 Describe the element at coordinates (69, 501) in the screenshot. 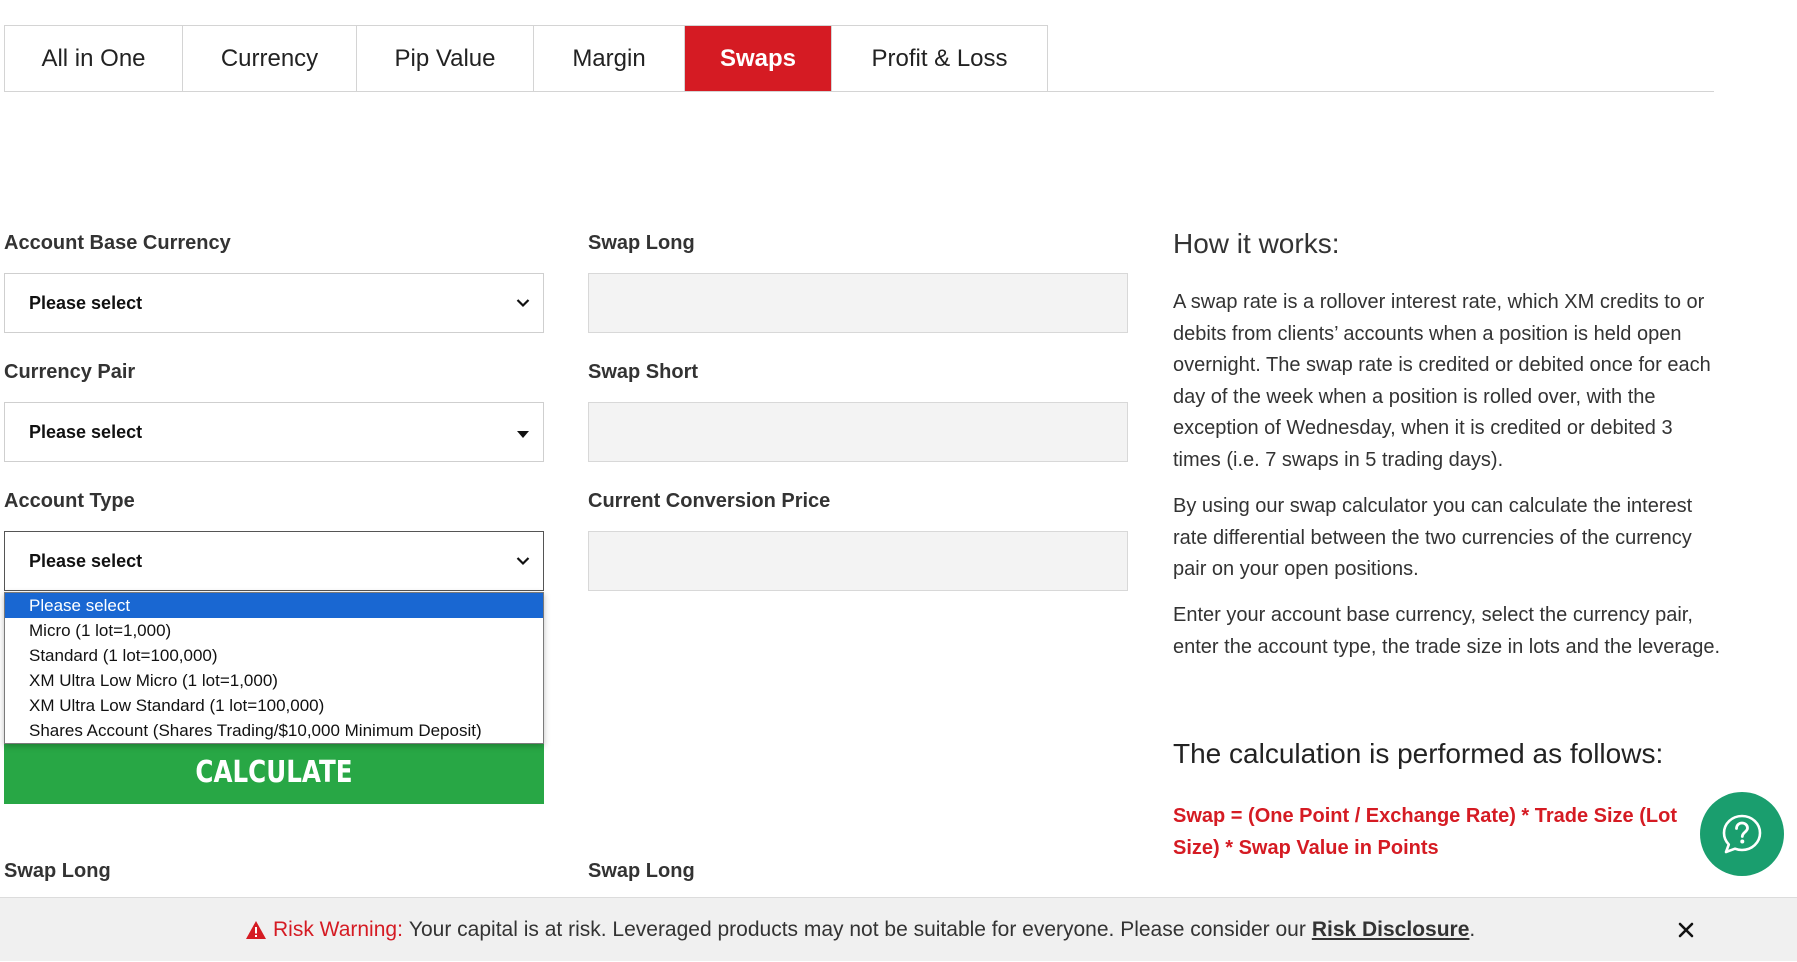

I see `account-type-label: Account Type` at that location.